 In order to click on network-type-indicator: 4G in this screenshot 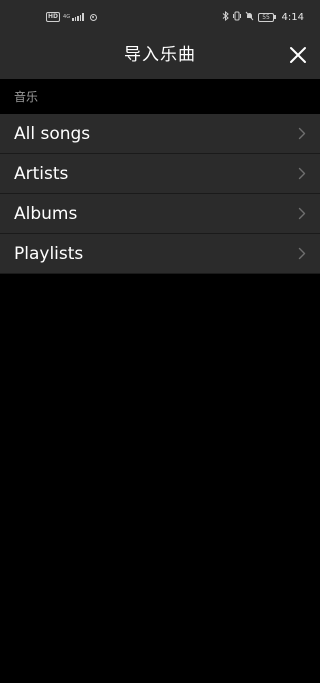, I will do `click(67, 16)`.